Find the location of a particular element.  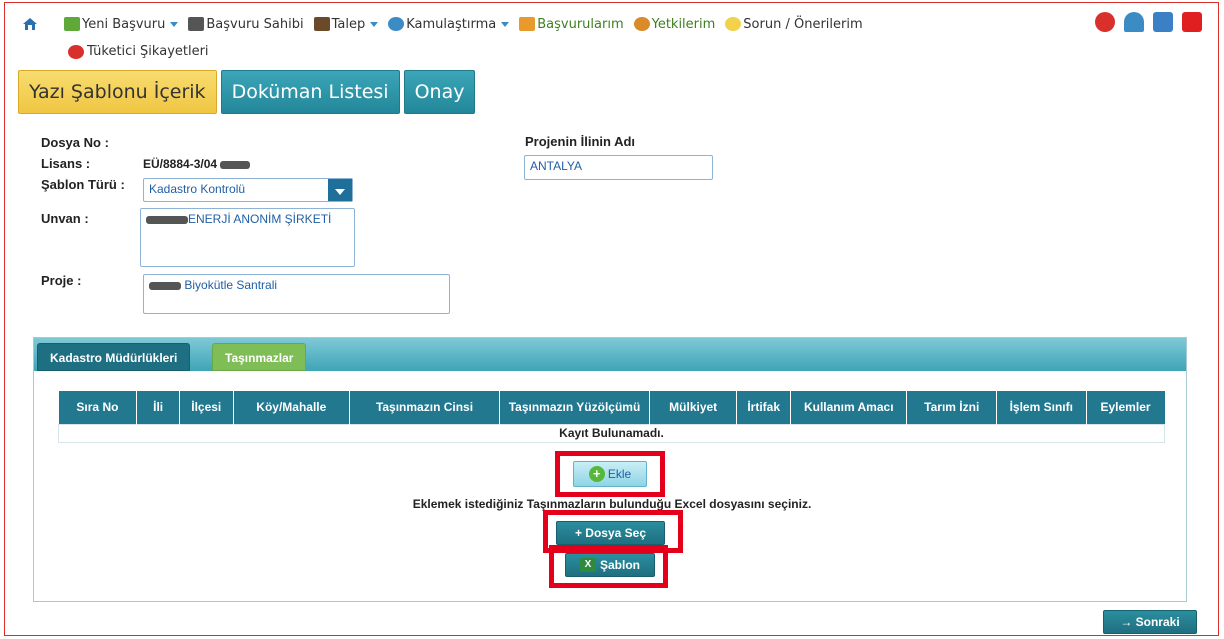

nav-basvuru-sahibi: Başvuru Sahibi is located at coordinates (246, 24).